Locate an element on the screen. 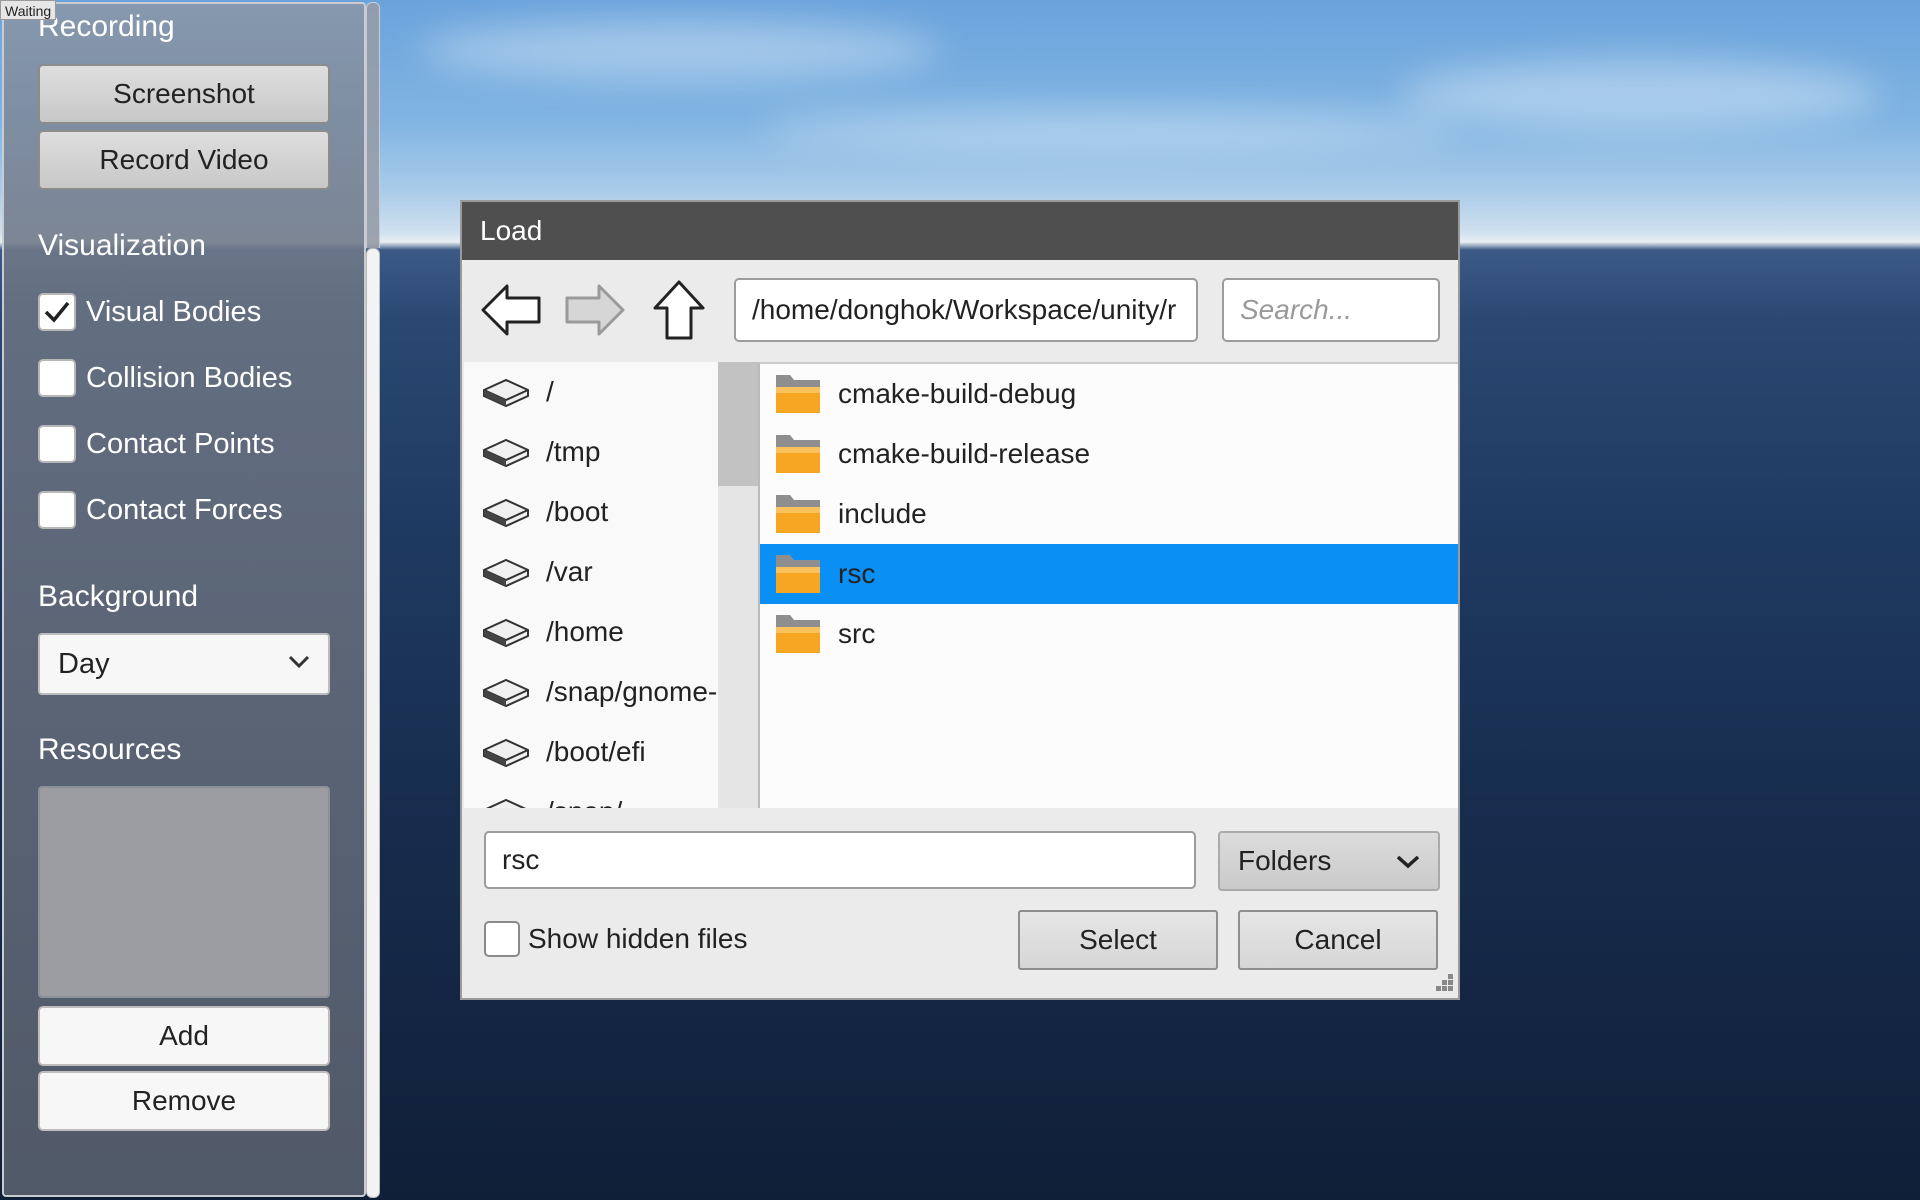 Image resolution: width=1920 pixels, height=1200 pixels. arrow-left-icon is located at coordinates (511, 310).